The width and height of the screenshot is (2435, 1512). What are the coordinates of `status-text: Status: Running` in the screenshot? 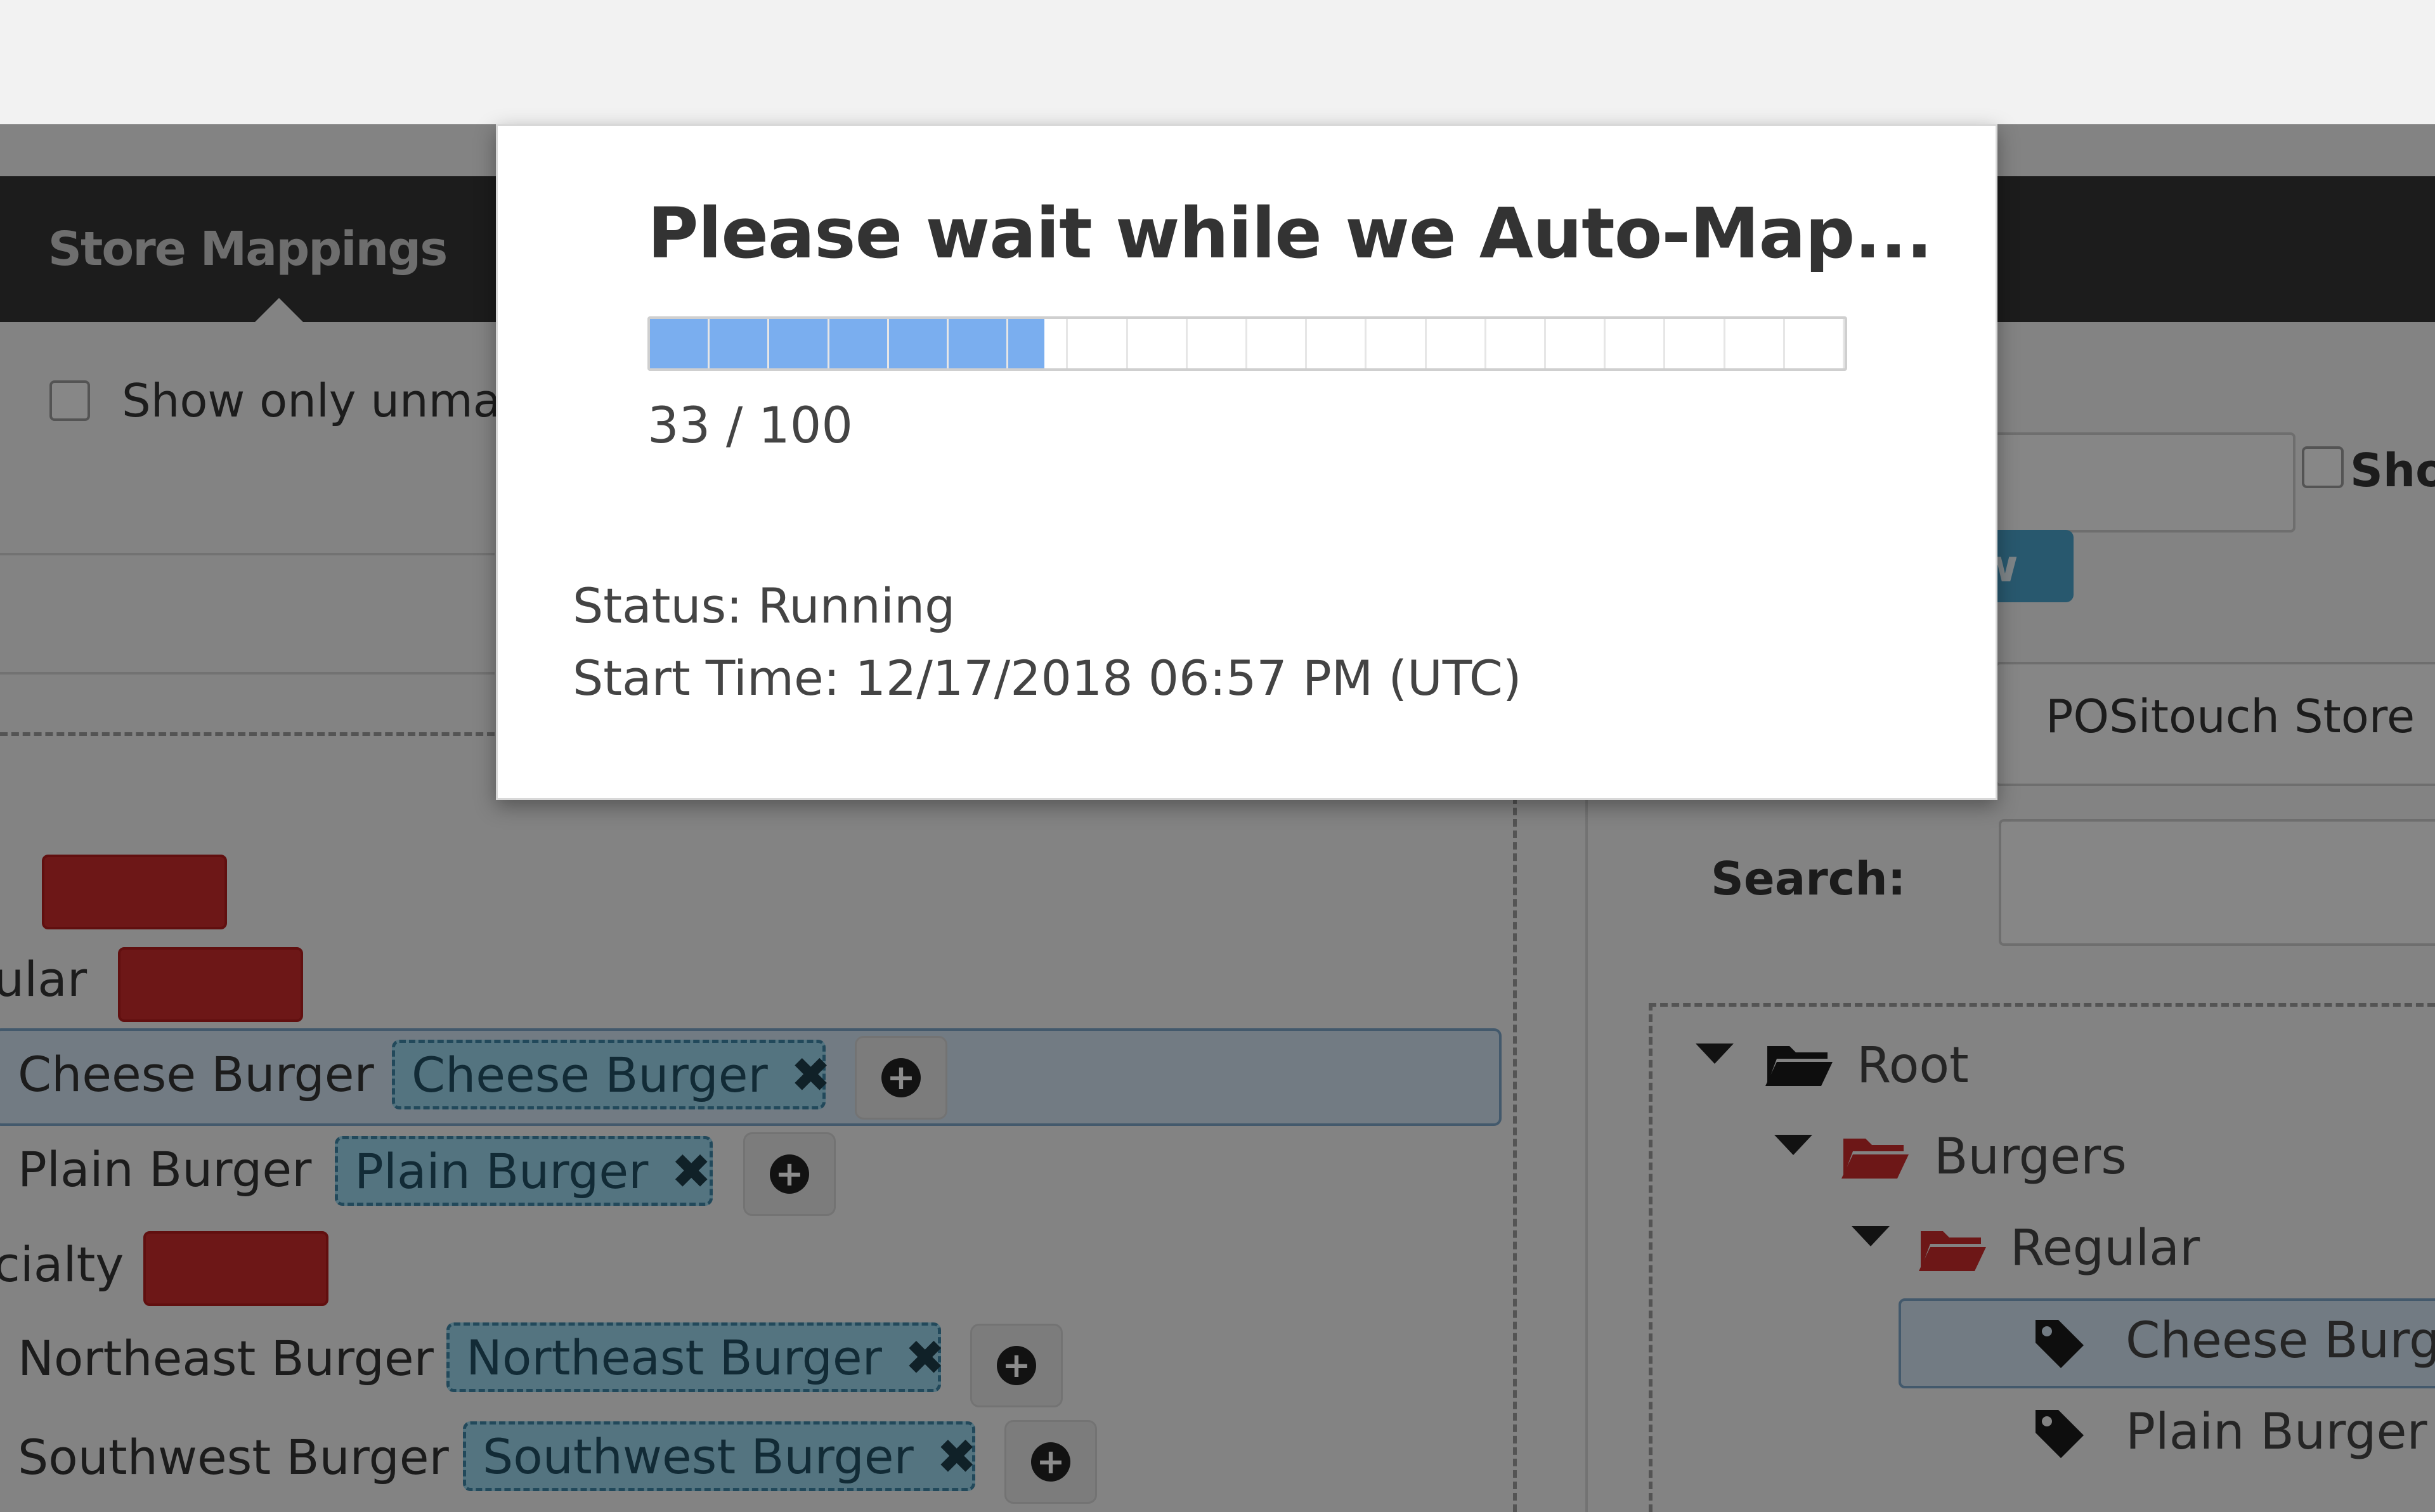 It's located at (765, 606).